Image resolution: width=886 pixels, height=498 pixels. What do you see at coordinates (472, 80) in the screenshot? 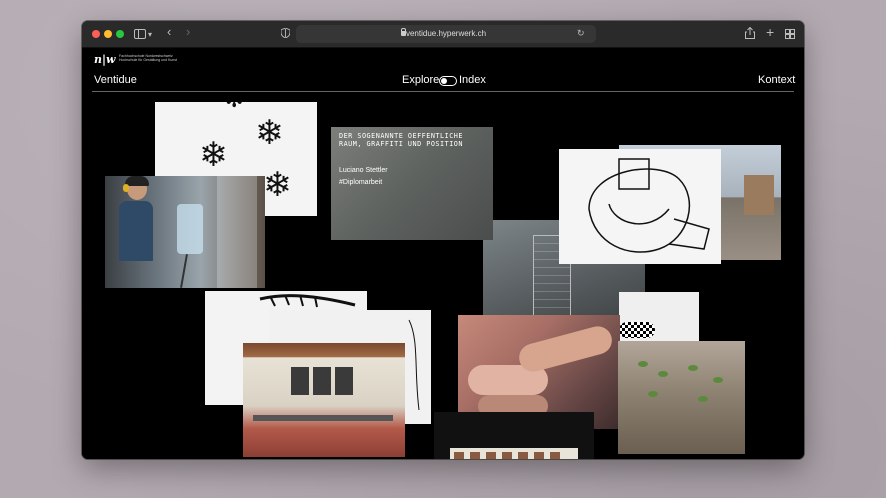
I see `nav-index: Index` at bounding box center [472, 80].